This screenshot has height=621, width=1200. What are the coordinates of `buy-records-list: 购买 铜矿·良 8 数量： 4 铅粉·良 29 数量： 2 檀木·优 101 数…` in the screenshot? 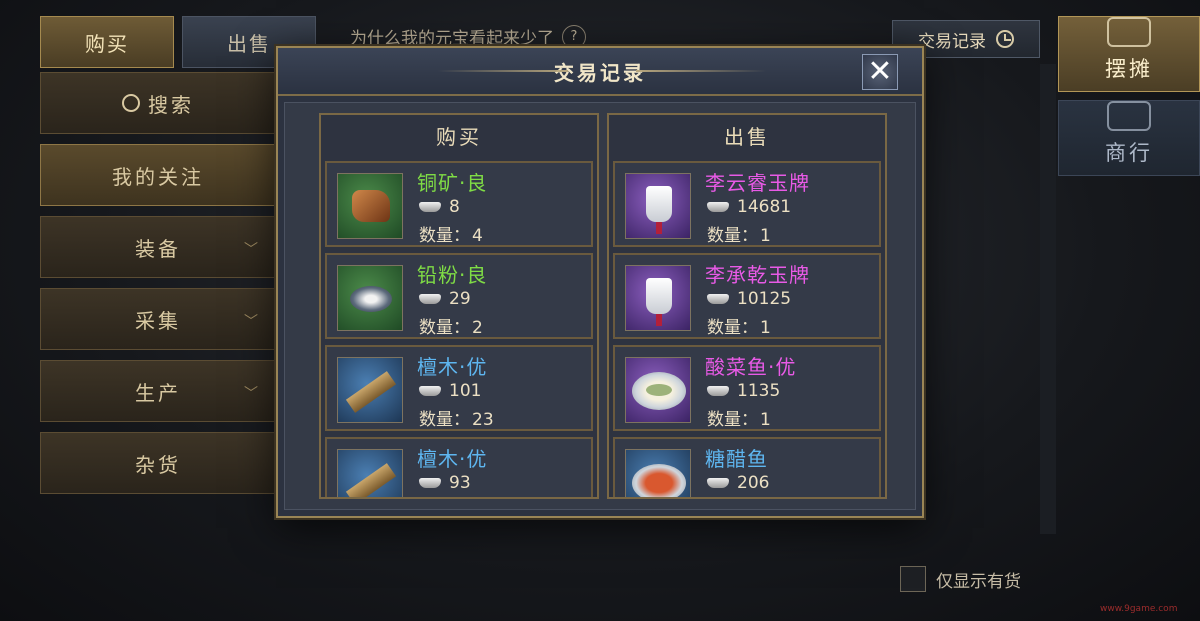 It's located at (459, 306).